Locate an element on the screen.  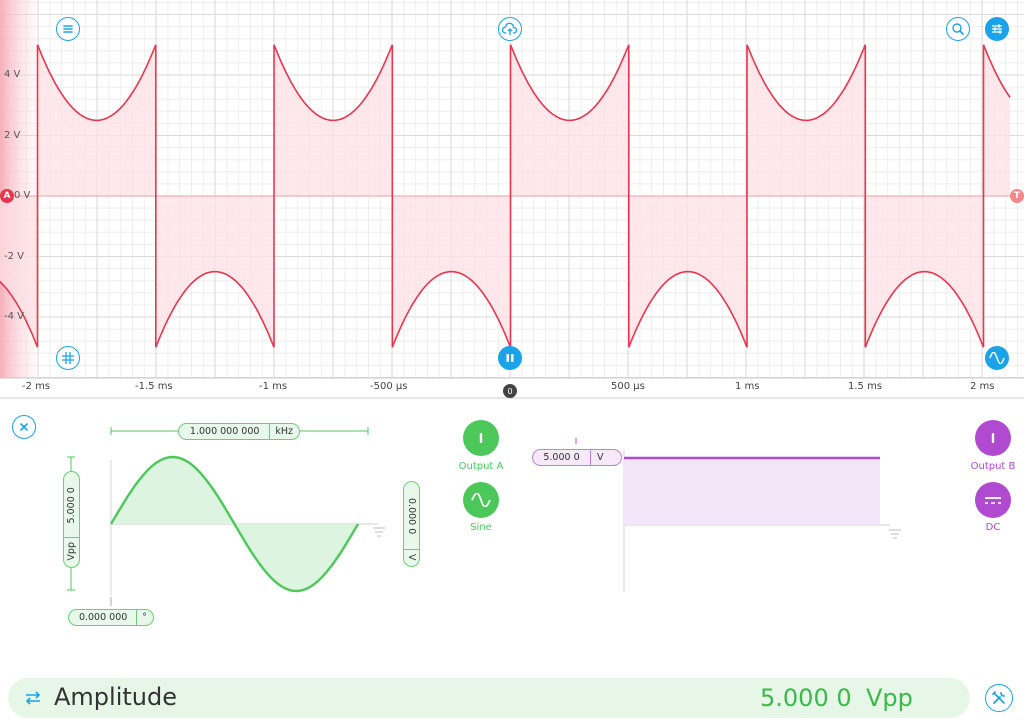
output-b-toggle is located at coordinates (993, 438).